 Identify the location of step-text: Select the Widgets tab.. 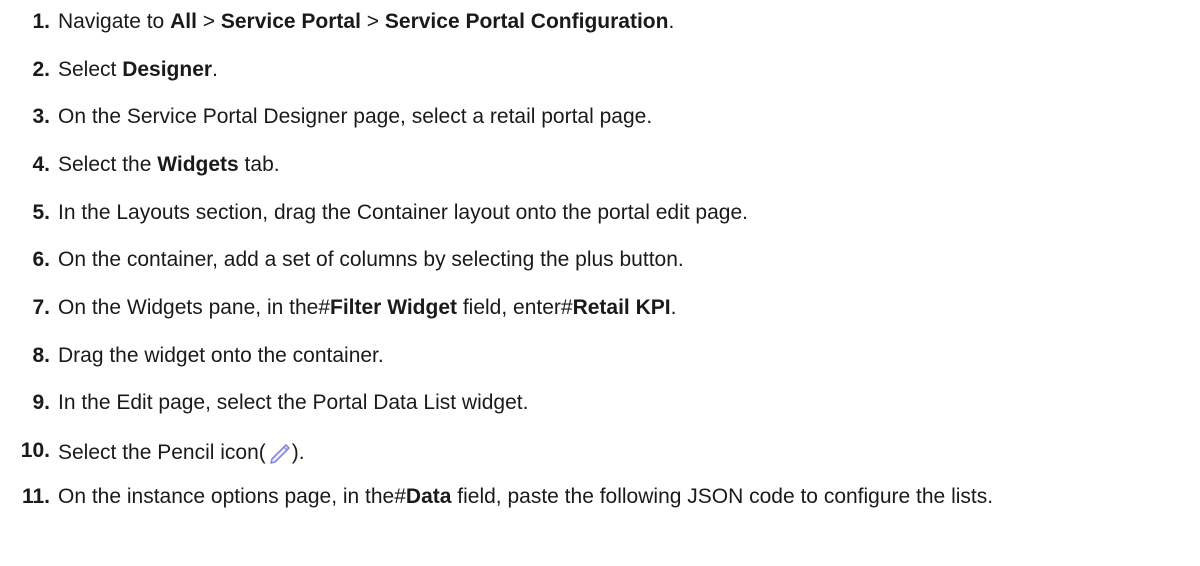
(619, 165).